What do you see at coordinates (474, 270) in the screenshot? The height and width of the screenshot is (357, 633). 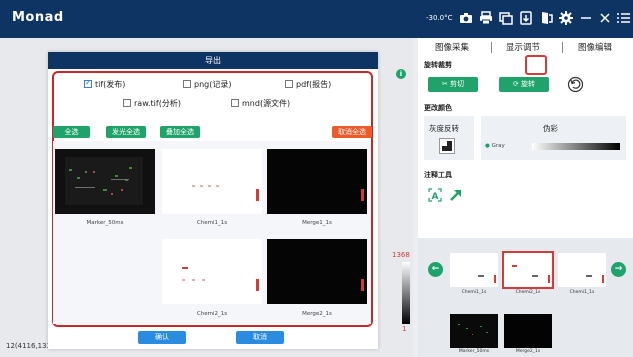 I see `film-thumb-chemi1` at bounding box center [474, 270].